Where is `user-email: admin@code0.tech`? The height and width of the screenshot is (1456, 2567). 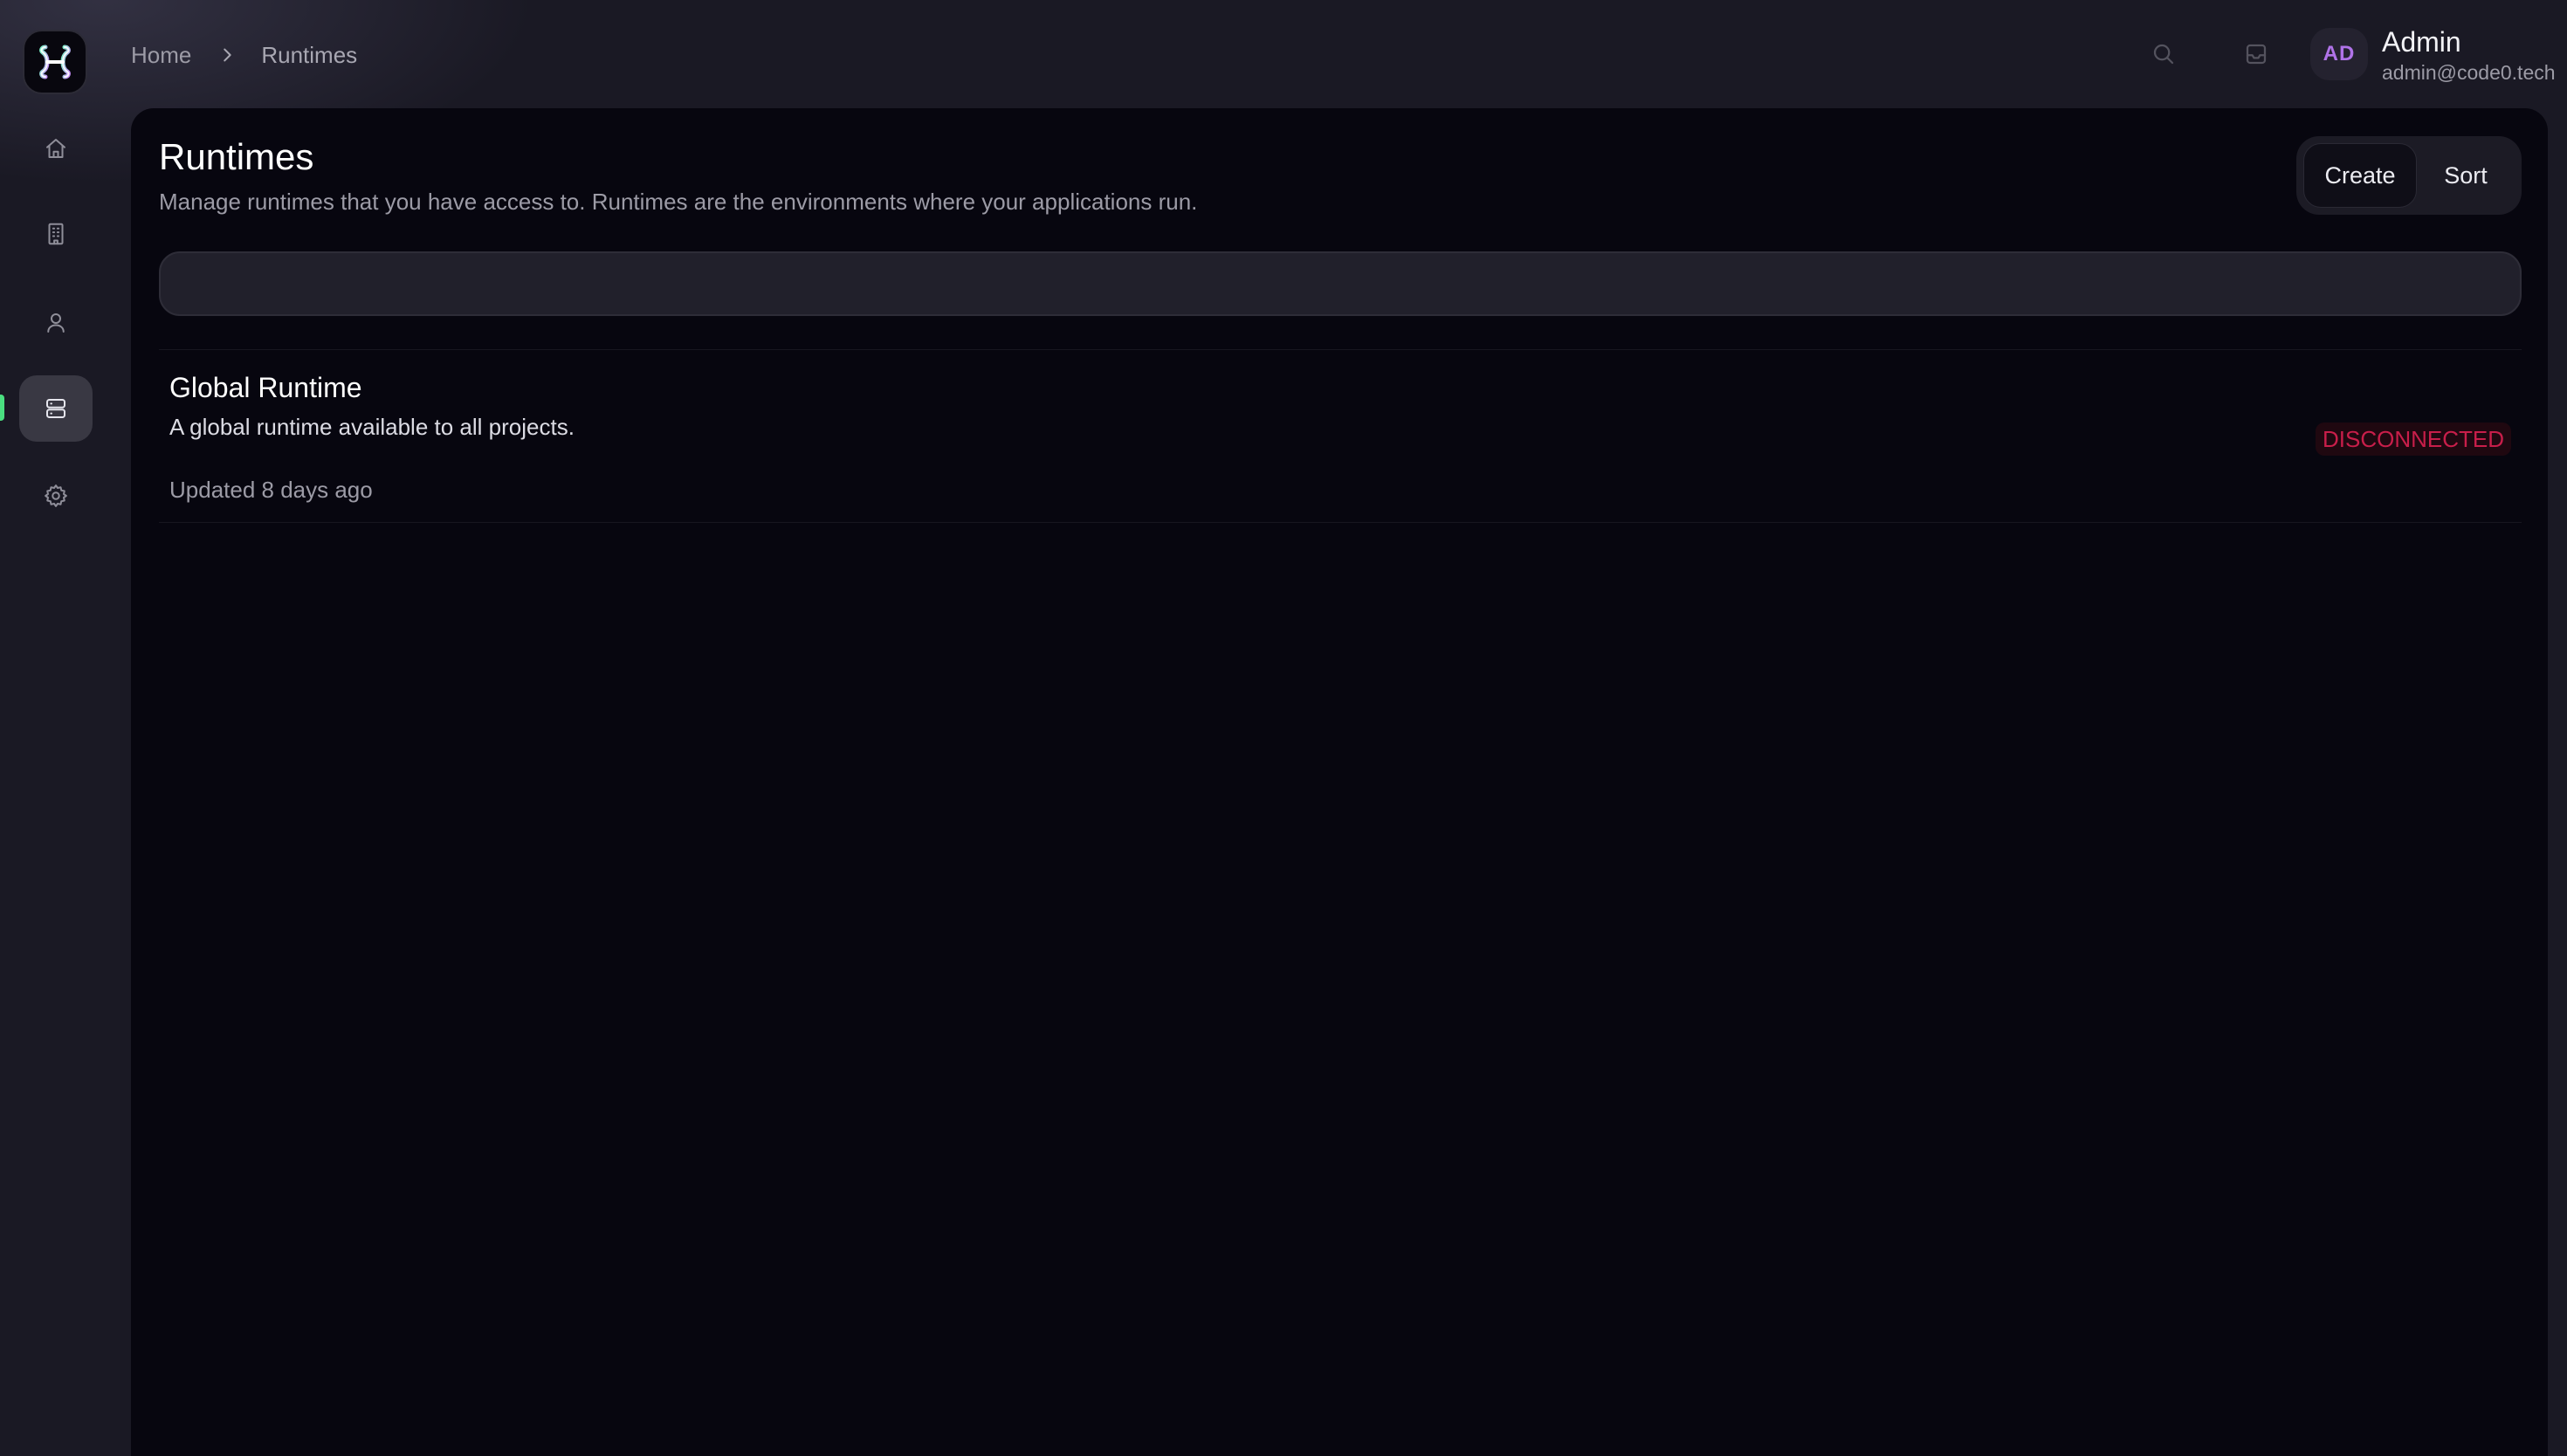 user-email: admin@code0.tech is located at coordinates (2469, 72).